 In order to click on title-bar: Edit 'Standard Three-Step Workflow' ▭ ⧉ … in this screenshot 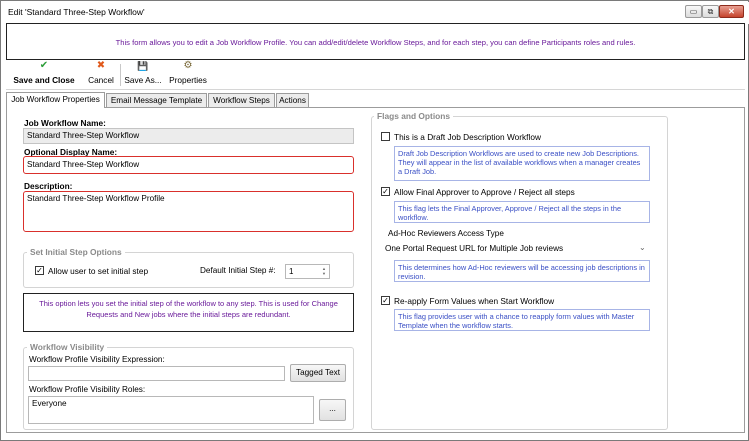, I will do `click(375, 13)`.